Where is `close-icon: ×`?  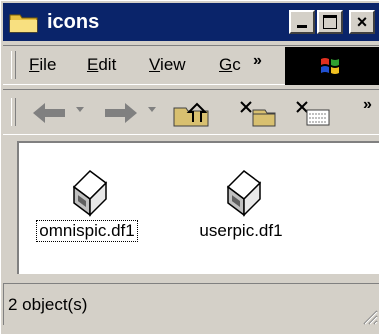
close-icon: × is located at coordinates (362, 22).